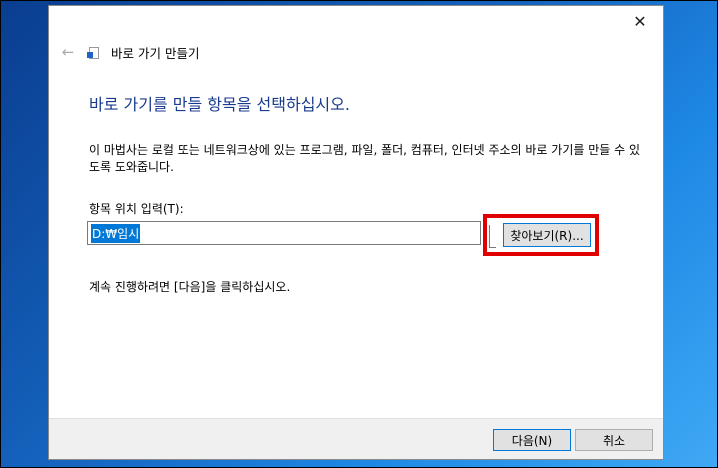 The image size is (718, 468). I want to click on next-button: 다음(N), so click(532, 440).